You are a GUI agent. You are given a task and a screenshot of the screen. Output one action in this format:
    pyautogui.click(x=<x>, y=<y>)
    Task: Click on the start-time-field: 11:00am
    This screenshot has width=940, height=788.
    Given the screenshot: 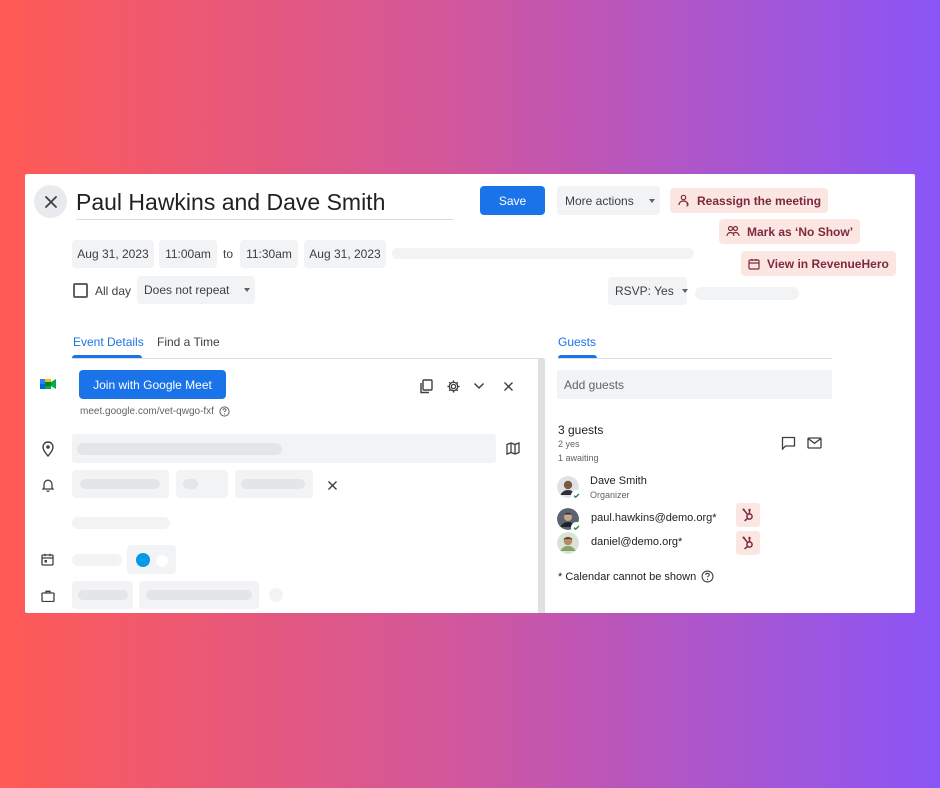 What is the action you would take?
    pyautogui.click(x=188, y=254)
    